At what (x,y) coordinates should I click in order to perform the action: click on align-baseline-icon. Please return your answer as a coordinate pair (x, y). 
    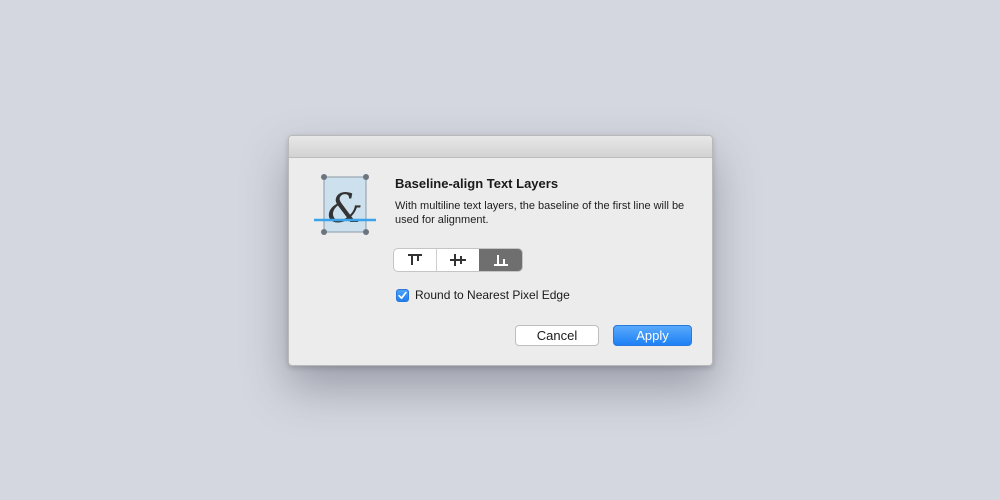
    Looking at the image, I should click on (501, 260).